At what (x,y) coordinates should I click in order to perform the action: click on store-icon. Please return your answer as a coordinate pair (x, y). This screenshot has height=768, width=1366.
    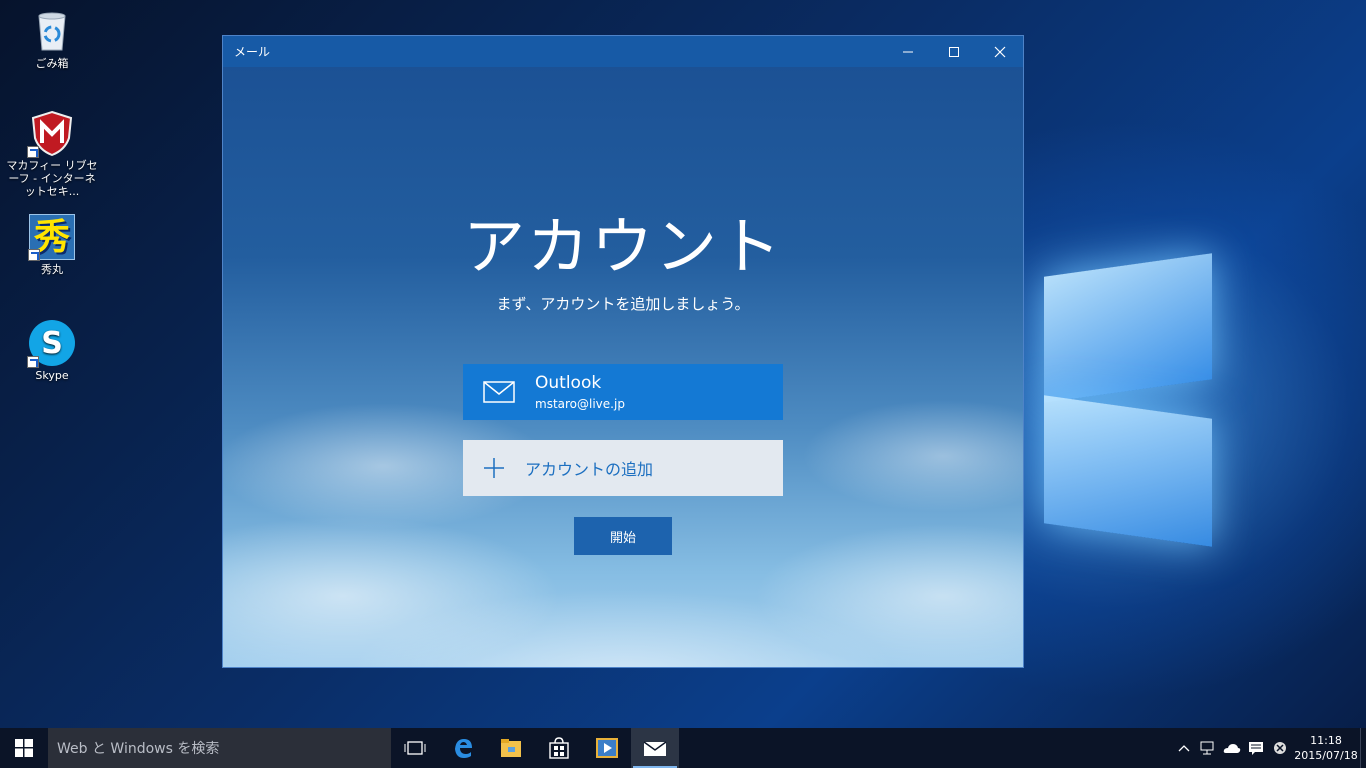
    Looking at the image, I should click on (559, 748).